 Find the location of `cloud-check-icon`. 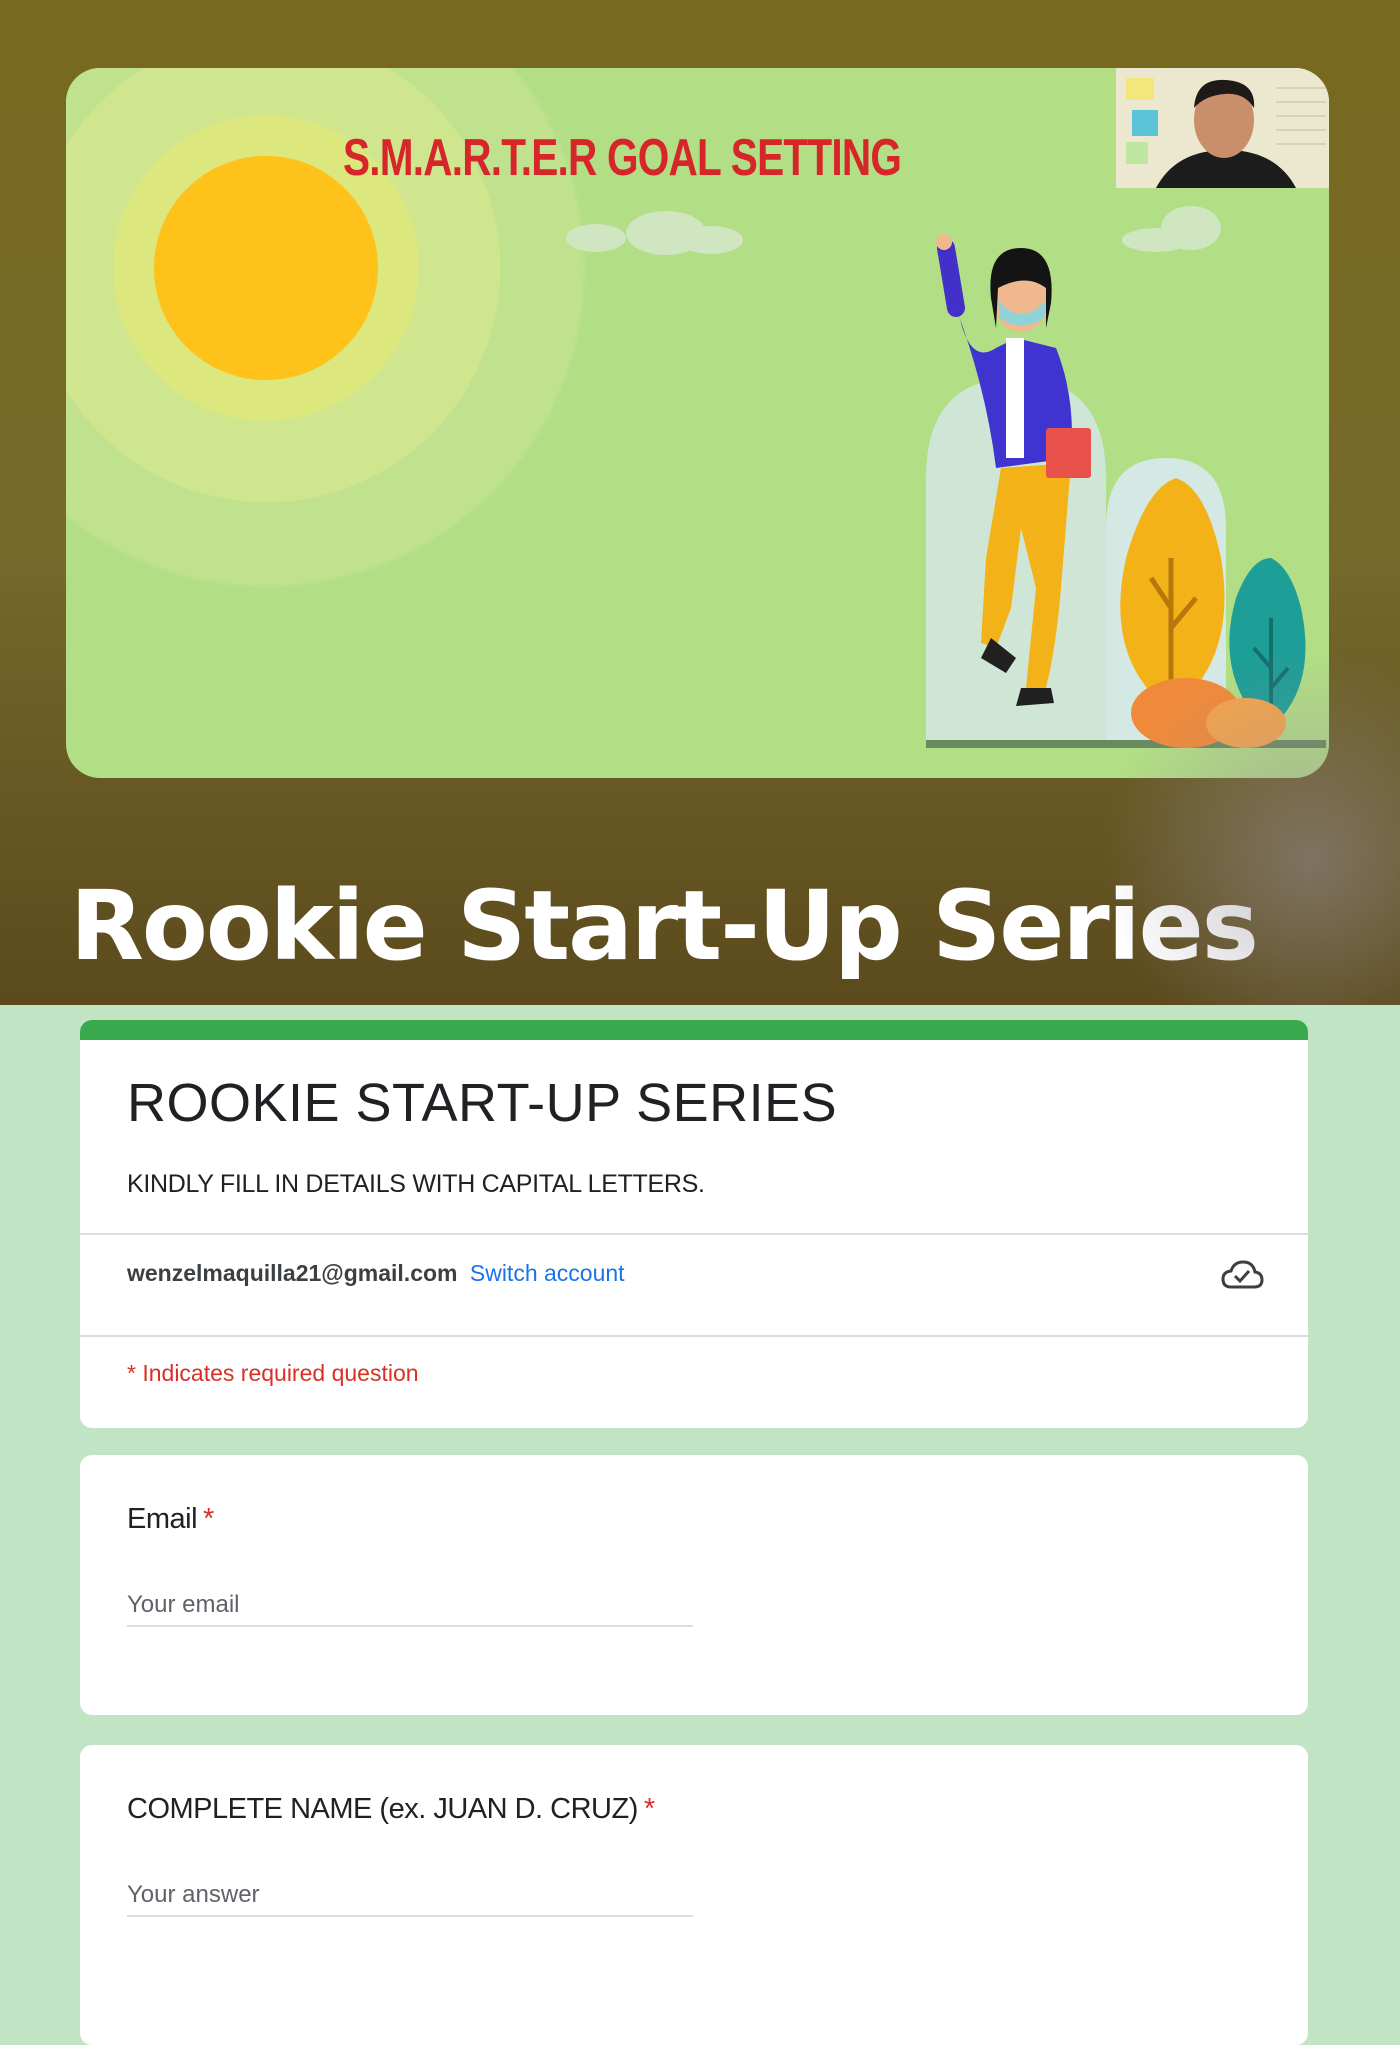

cloud-check-icon is located at coordinates (1242, 1275).